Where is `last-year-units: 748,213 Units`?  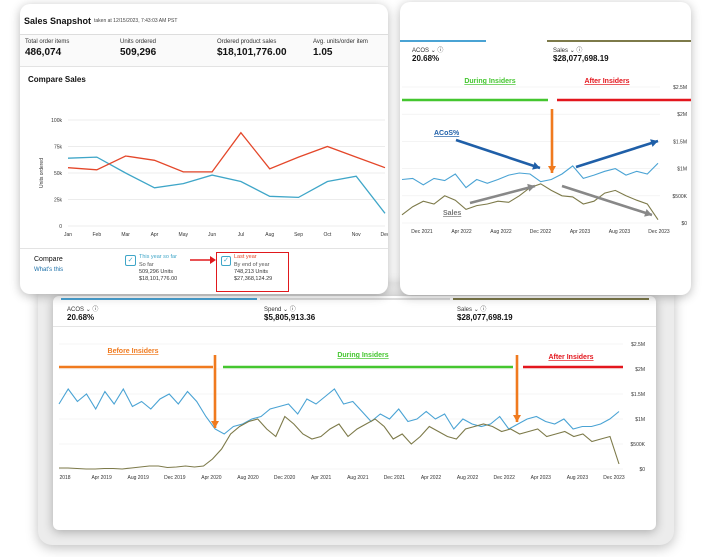
last-year-units: 748,213 Units is located at coordinates (251, 272).